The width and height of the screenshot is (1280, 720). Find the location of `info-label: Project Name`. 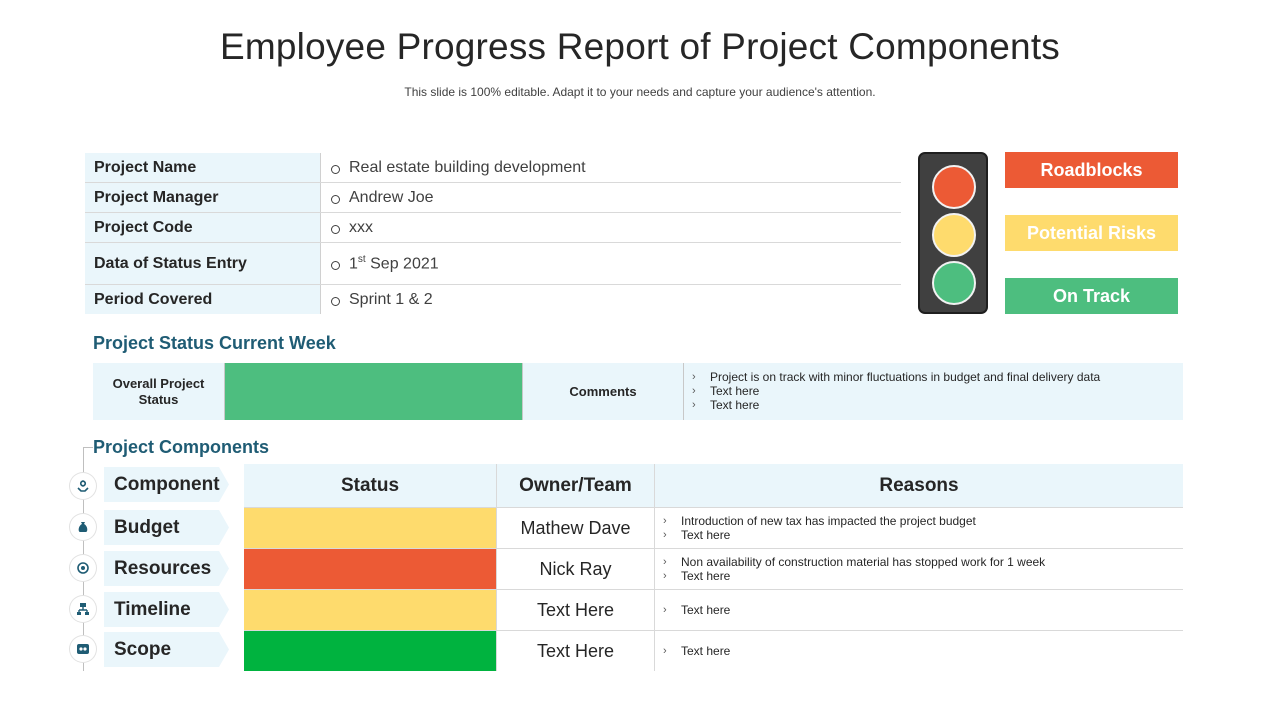

info-label: Project Name is located at coordinates (203, 167).